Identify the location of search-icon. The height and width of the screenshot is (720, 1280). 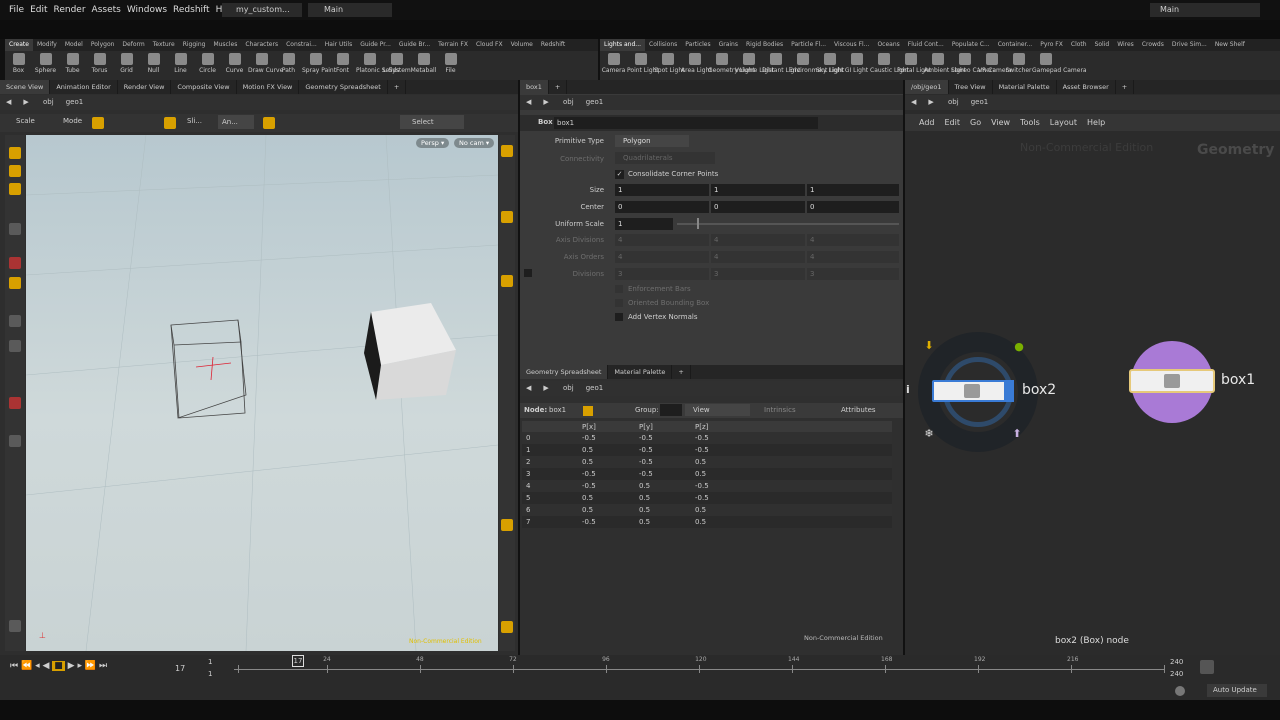
(1207, 667).